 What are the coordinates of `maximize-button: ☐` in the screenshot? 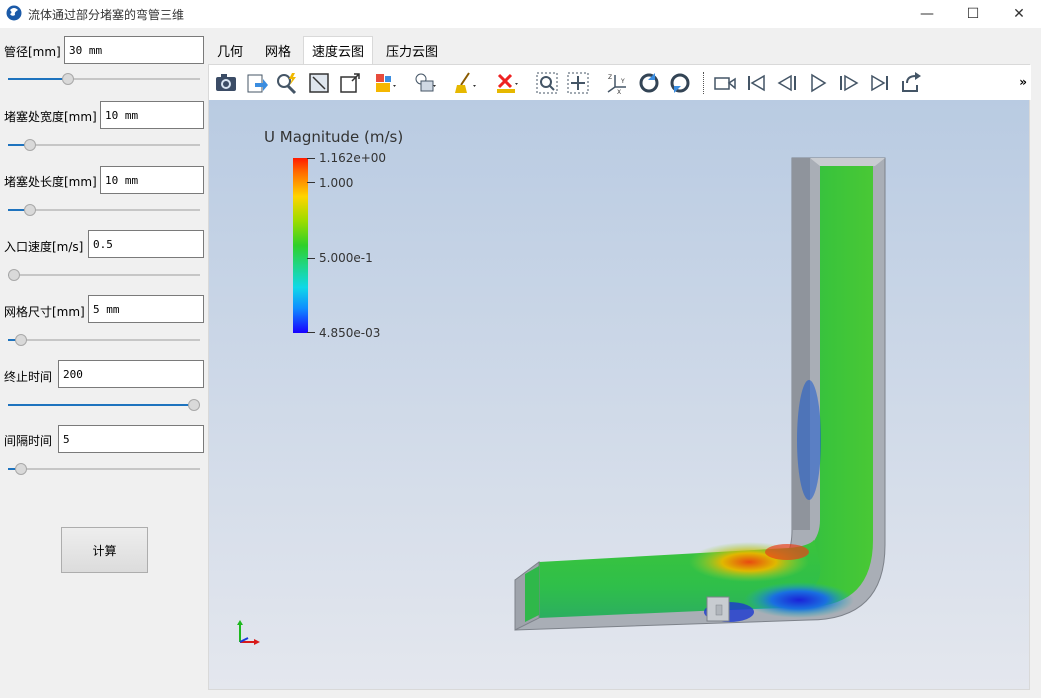 It's located at (973, 14).